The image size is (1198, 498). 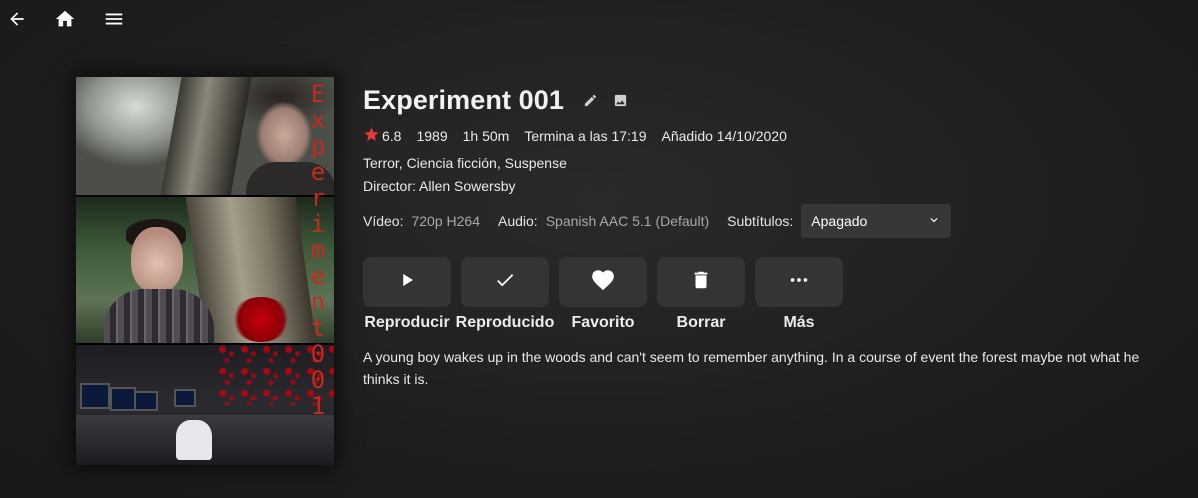 I want to click on favorite-button-box, so click(x=603, y=282).